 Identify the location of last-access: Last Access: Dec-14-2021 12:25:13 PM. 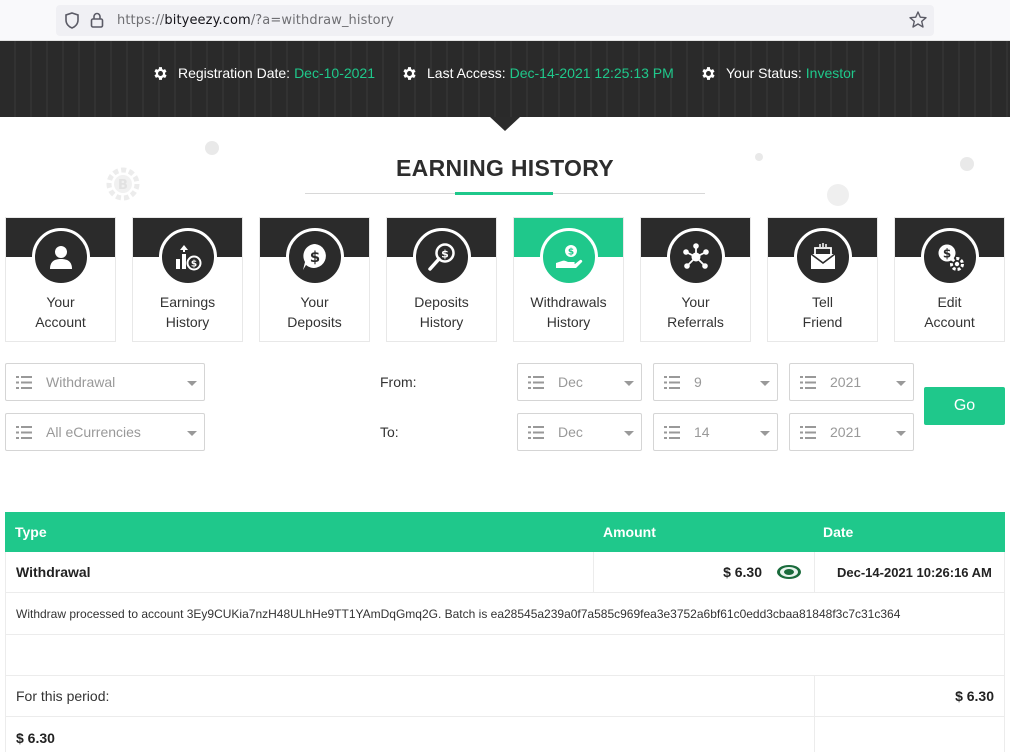
(537, 73).